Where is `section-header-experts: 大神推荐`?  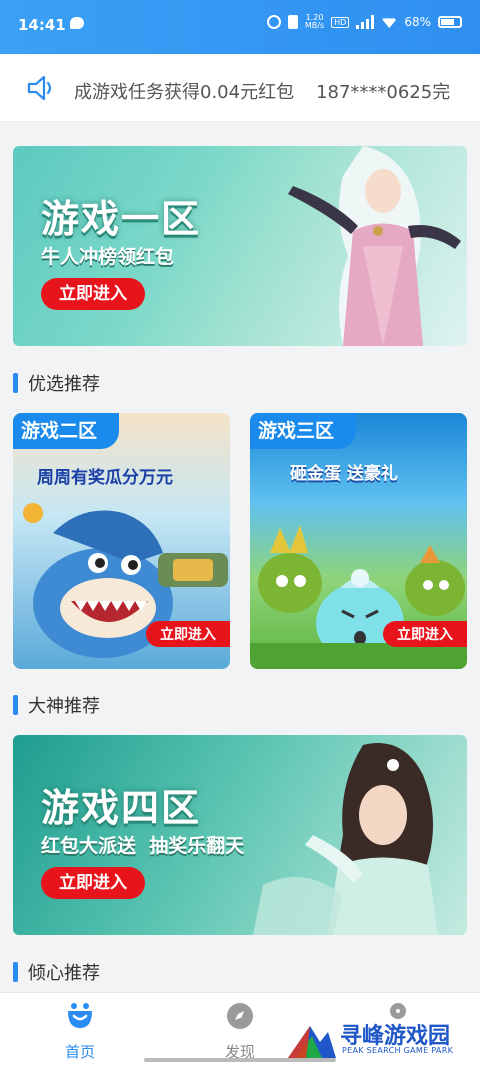
section-header-experts: 大神推荐 is located at coordinates (56, 705).